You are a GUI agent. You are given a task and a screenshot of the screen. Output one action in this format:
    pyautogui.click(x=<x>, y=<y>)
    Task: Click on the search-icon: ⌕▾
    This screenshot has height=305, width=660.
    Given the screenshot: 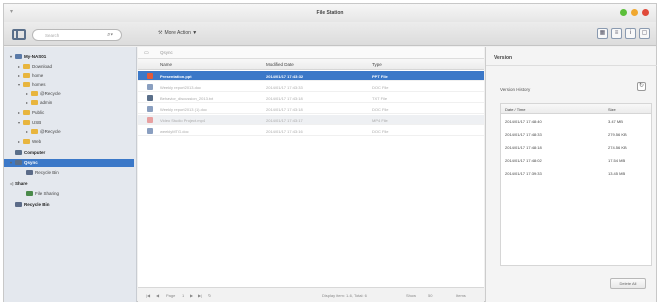 What is the action you would take?
    pyautogui.click(x=110, y=35)
    